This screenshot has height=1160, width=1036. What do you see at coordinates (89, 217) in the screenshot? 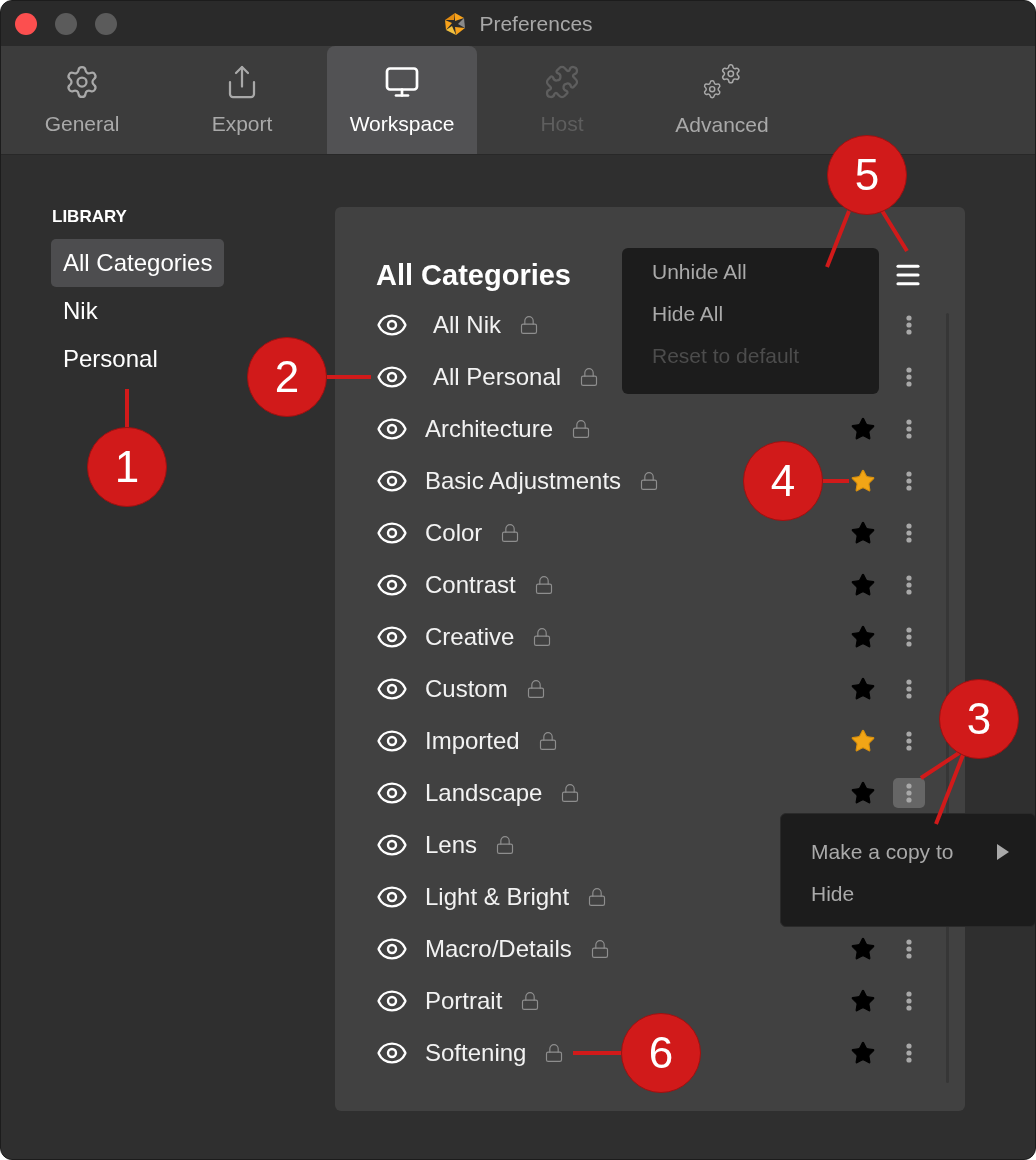
I see `sidebar-heading: LIBRARY` at bounding box center [89, 217].